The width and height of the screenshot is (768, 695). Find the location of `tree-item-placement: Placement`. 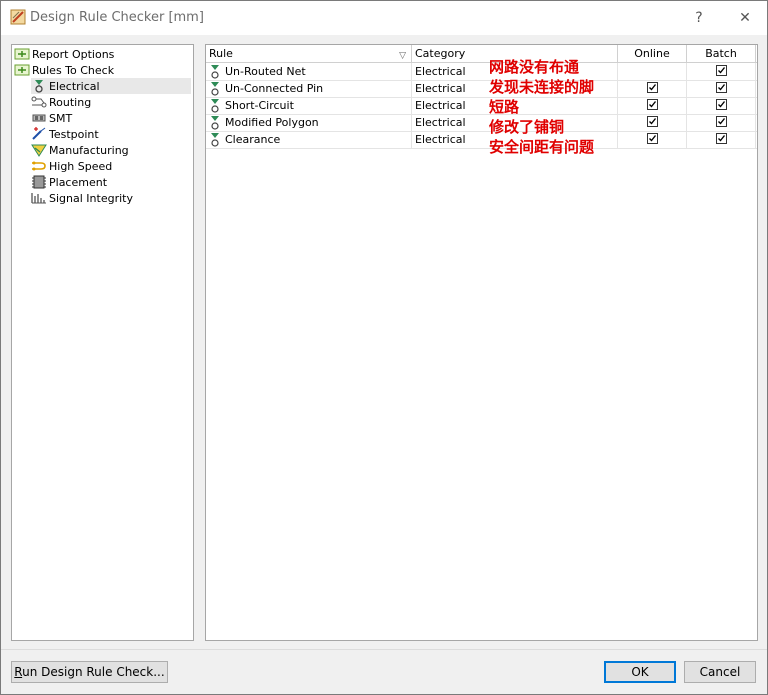

tree-item-placement: Placement is located at coordinates (69, 182).